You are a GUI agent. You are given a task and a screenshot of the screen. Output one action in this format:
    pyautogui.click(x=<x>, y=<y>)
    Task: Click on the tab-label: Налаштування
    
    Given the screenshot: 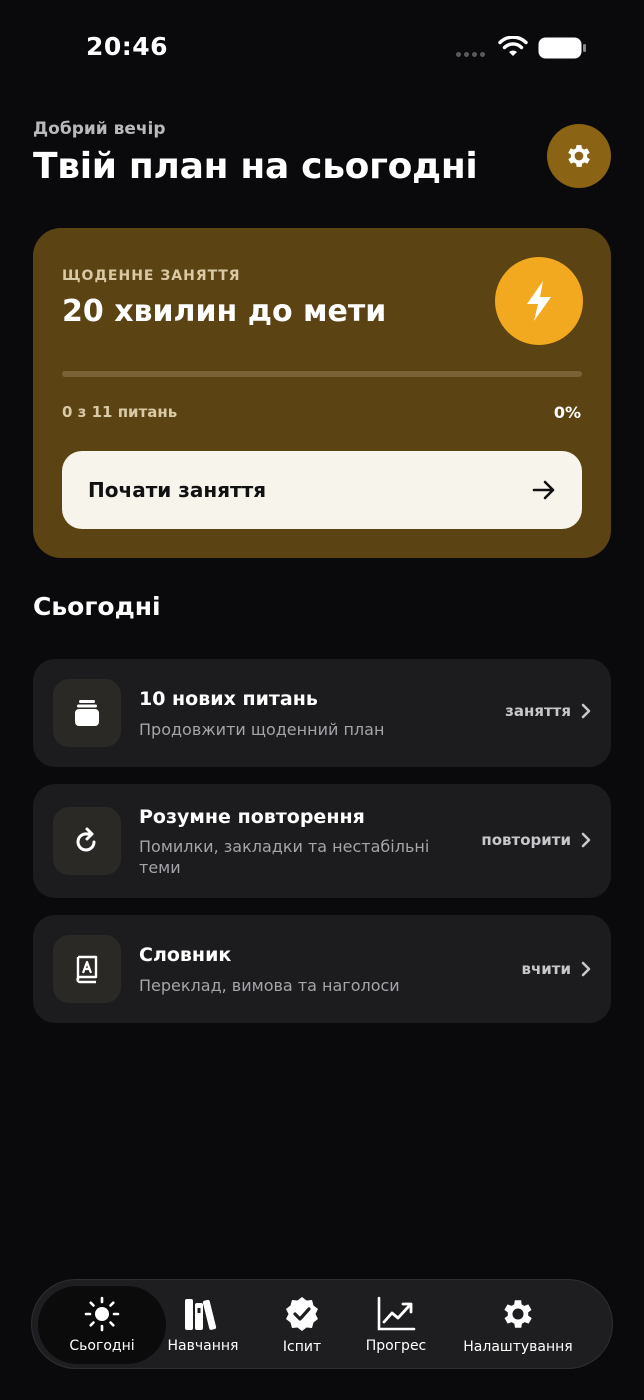 What is the action you would take?
    pyautogui.click(x=518, y=1347)
    